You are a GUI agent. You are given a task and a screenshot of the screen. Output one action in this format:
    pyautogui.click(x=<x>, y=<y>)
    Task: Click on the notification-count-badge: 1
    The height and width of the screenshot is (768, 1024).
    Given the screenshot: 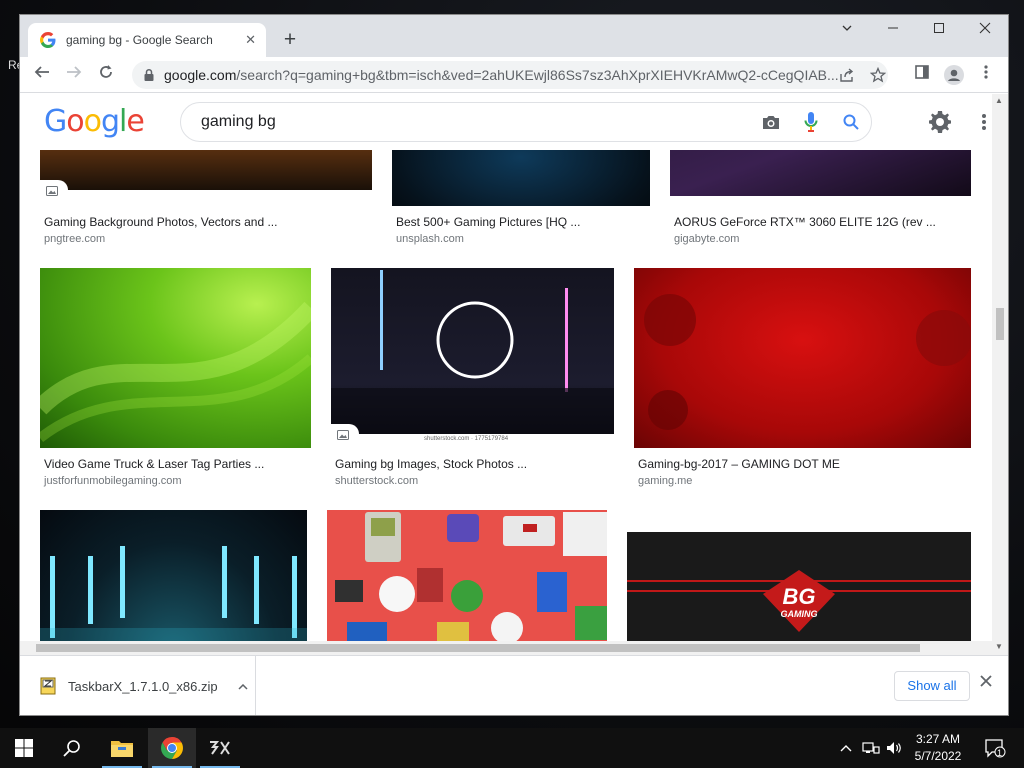 What is the action you would take?
    pyautogui.click(x=1000, y=753)
    